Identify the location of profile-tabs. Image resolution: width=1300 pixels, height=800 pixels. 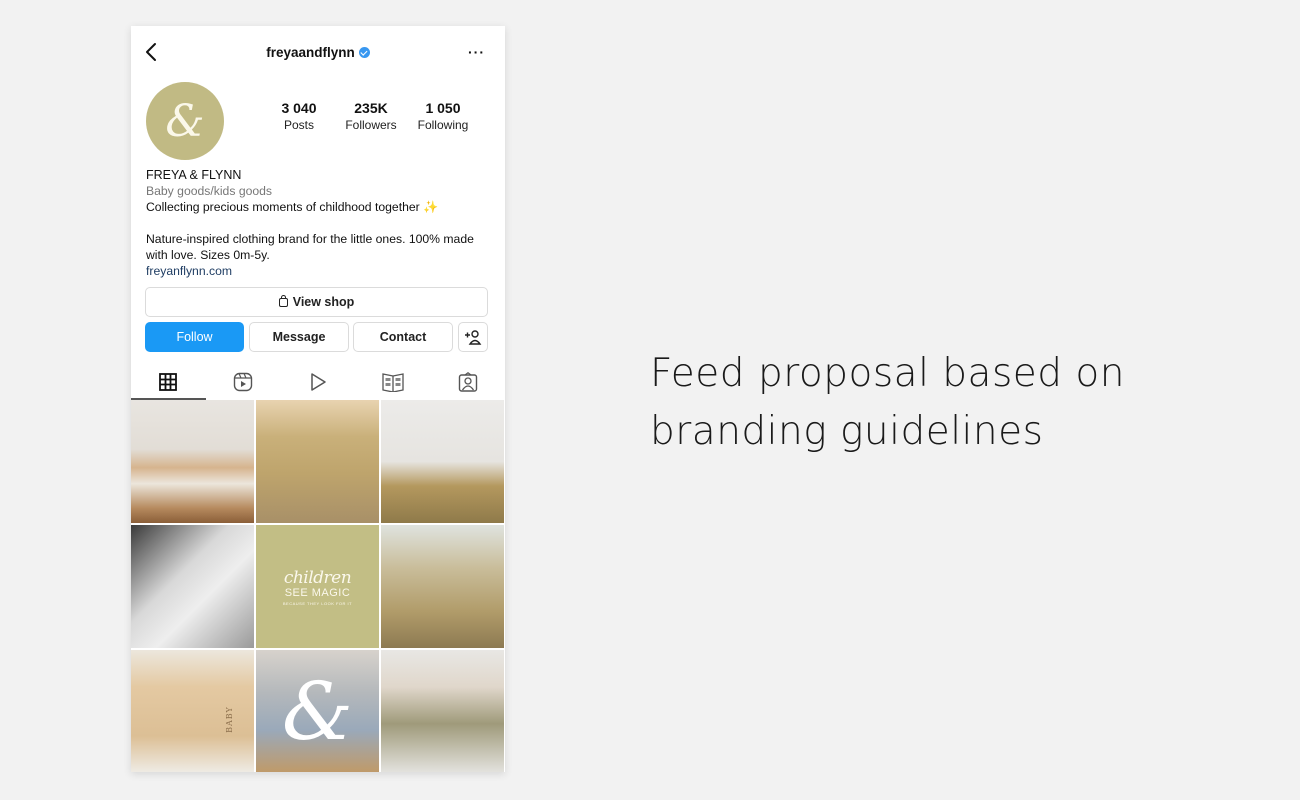
(318, 382).